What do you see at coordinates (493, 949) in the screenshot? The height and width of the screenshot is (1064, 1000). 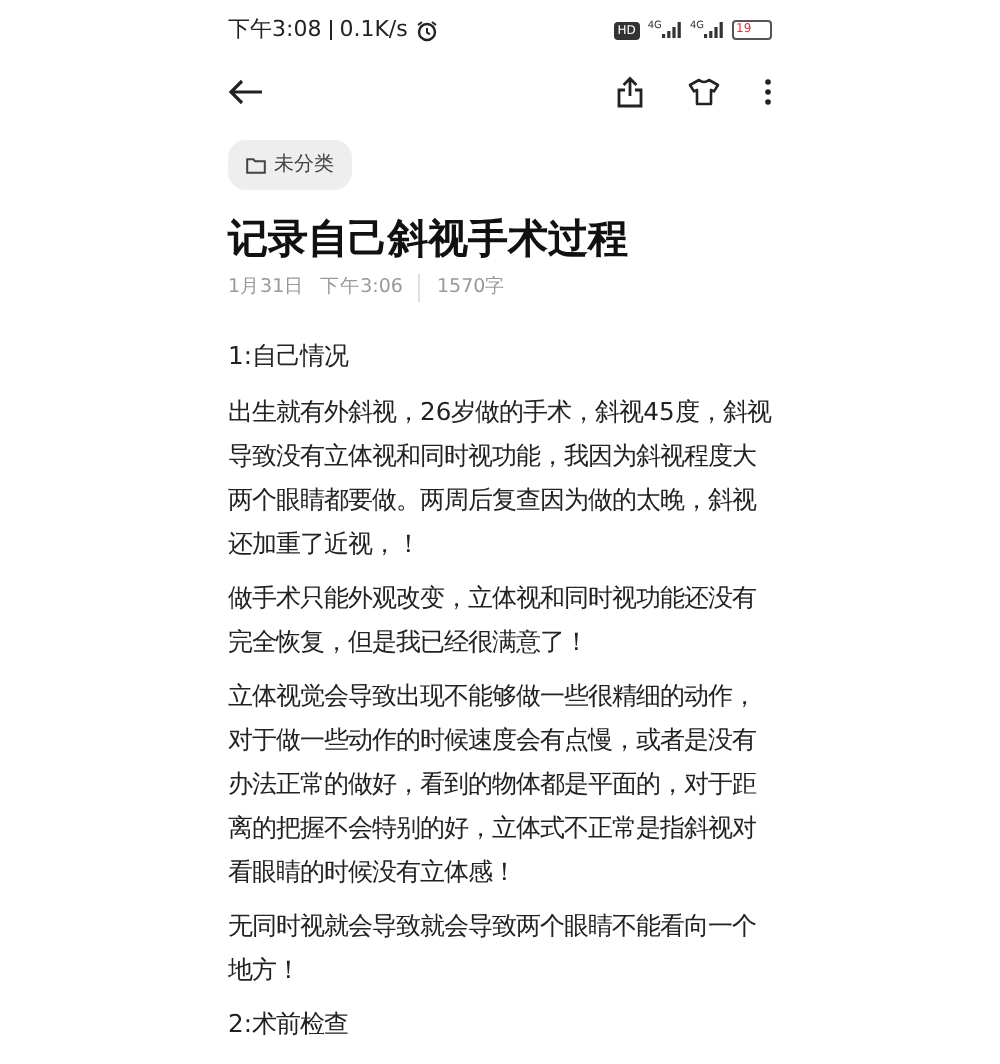 I see `note-paragraph: 无同时视就会导致就会导致两个眼睛不能看向一个地方！` at bounding box center [493, 949].